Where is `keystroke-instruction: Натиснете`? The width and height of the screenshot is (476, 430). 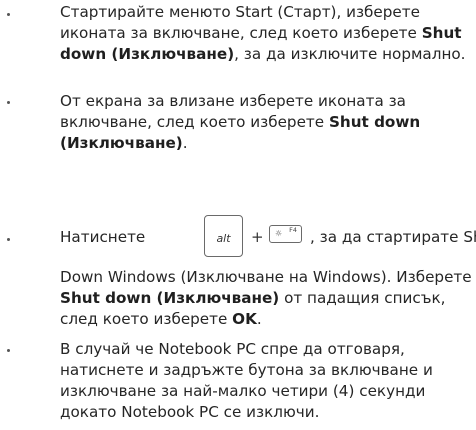
keystroke-instruction: Натиснете is located at coordinates (103, 237).